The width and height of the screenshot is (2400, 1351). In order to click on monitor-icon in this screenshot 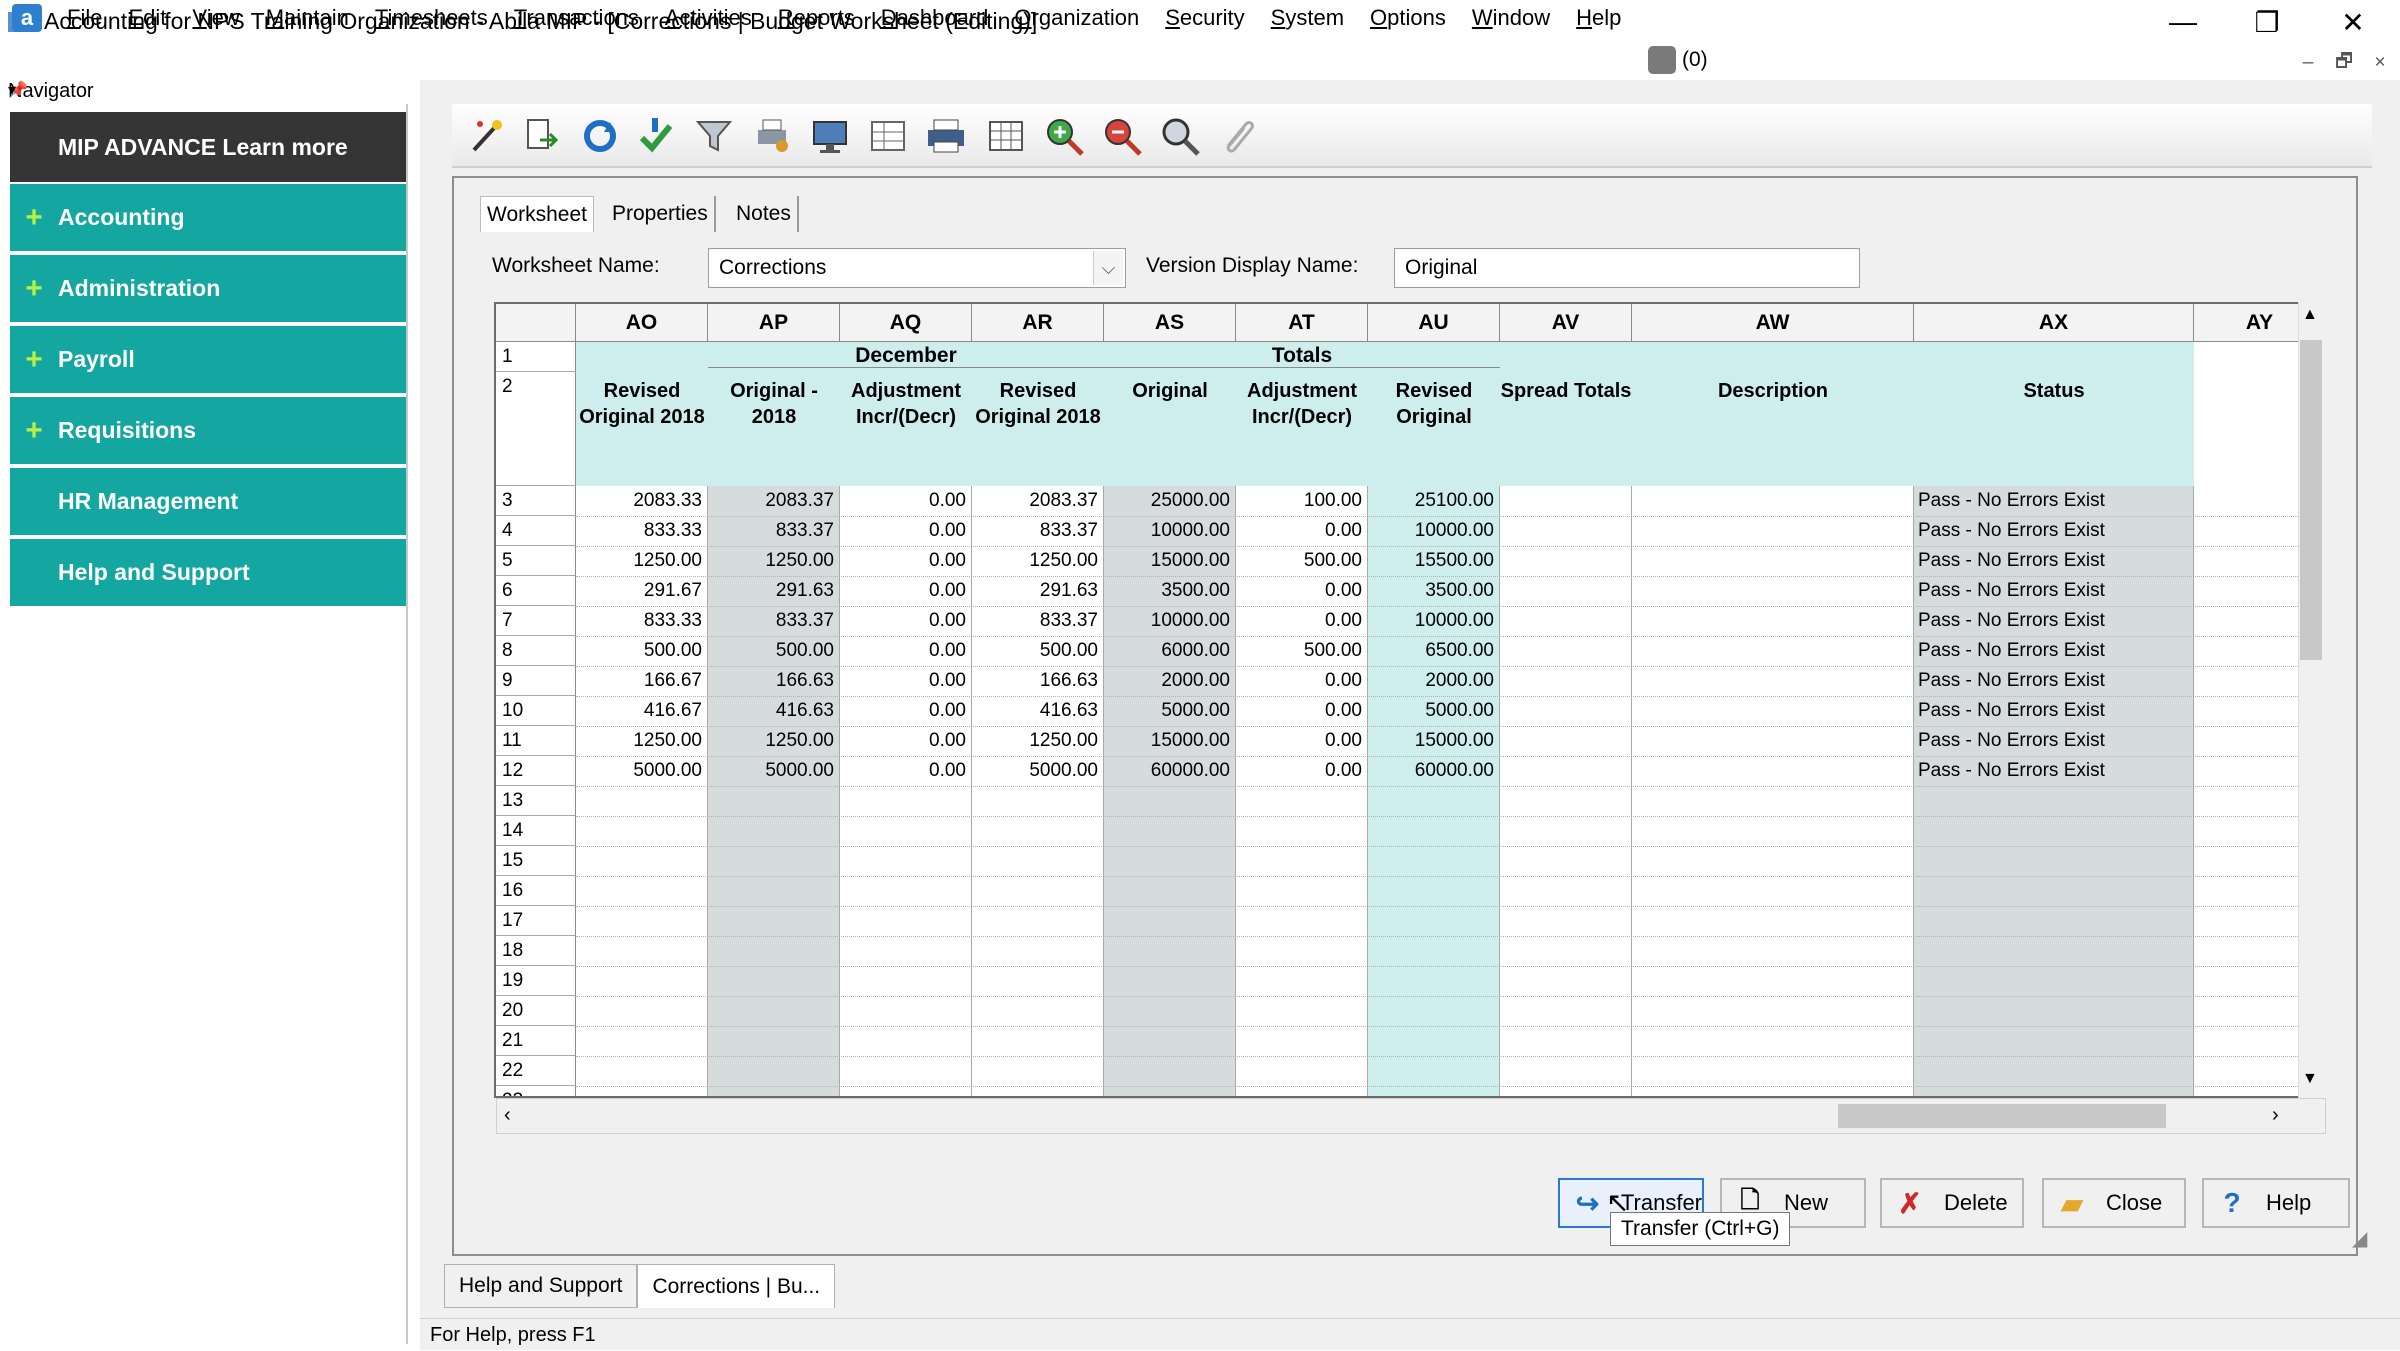, I will do `click(830, 136)`.